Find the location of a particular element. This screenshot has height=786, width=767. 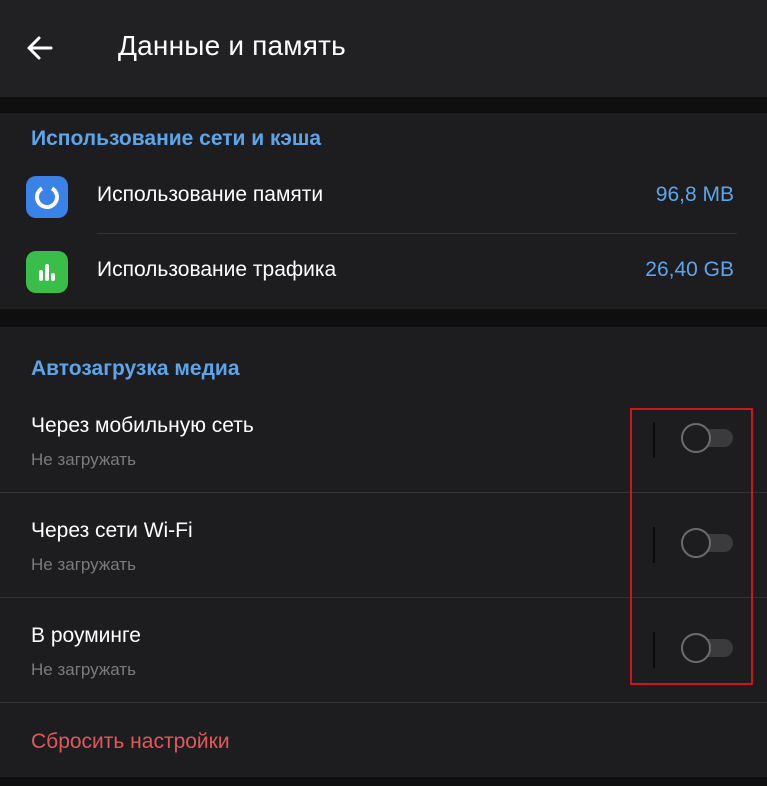

media-autodownload-section-title: Автозагрузка медиа is located at coordinates (135, 368).